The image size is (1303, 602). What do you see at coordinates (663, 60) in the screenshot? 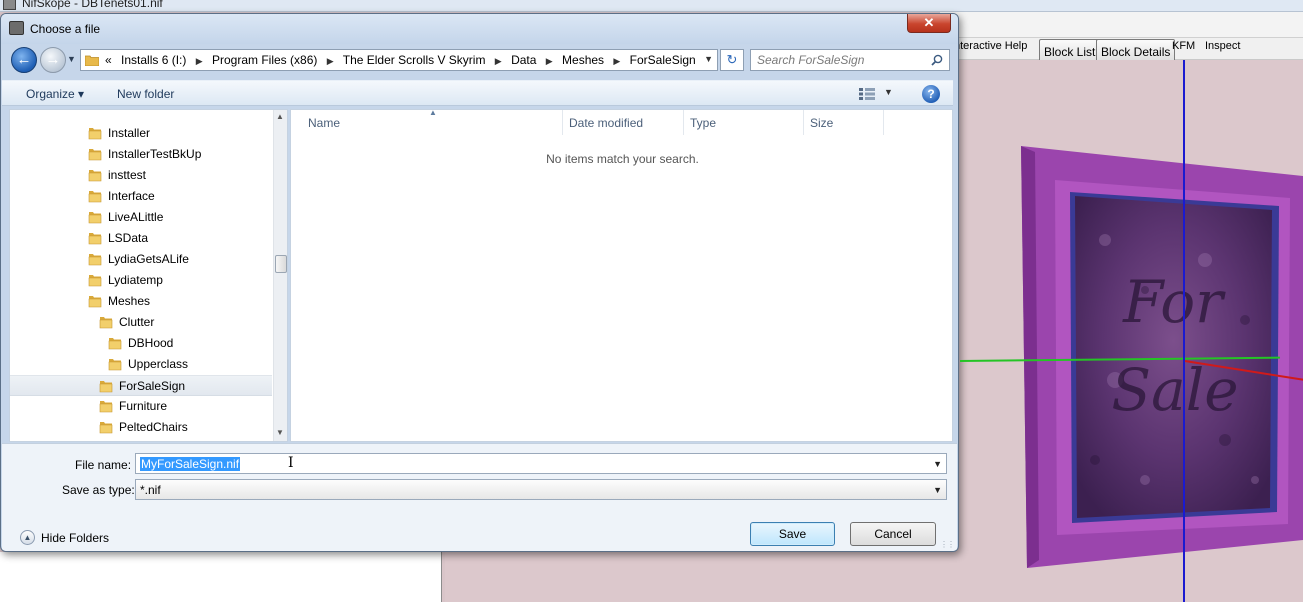
I see `breadcrumb-item: ForSaleSign` at bounding box center [663, 60].